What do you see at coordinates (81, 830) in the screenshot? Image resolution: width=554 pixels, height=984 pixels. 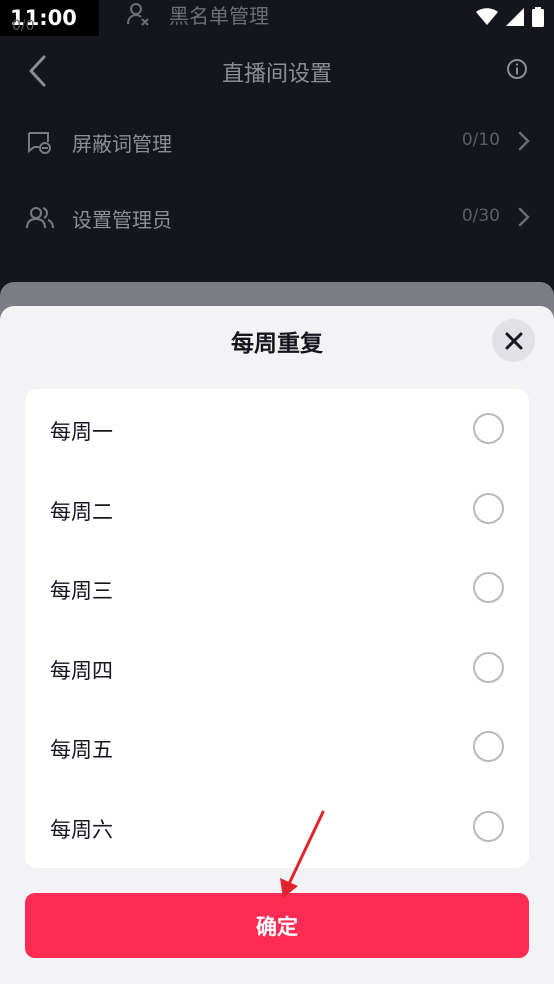 I see `option-label: 每周六` at bounding box center [81, 830].